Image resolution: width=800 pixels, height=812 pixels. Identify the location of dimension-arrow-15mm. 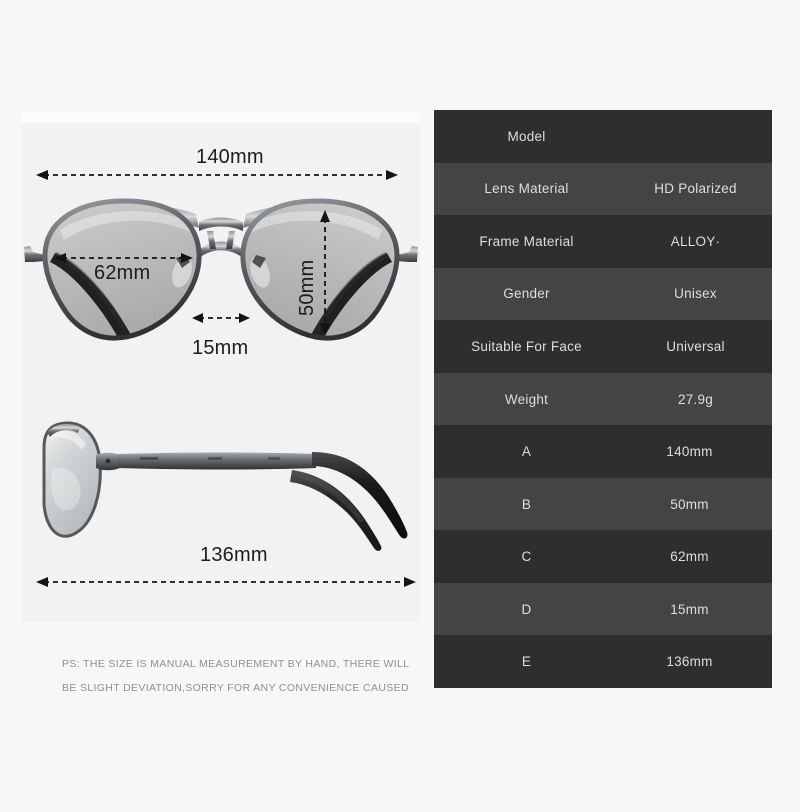
(221, 318).